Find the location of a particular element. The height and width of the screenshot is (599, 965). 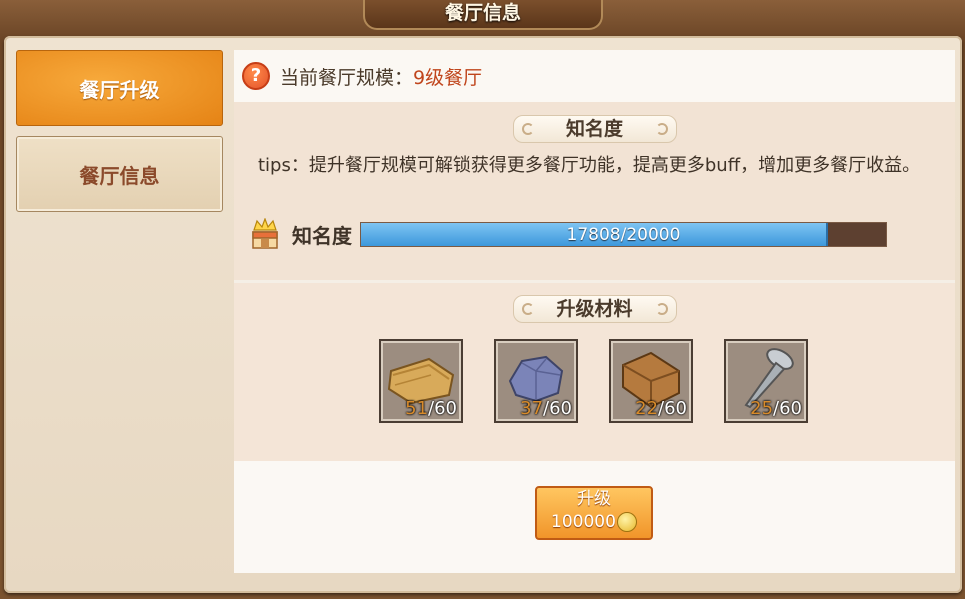

upgrade-button: 升级 100000 is located at coordinates (594, 513).